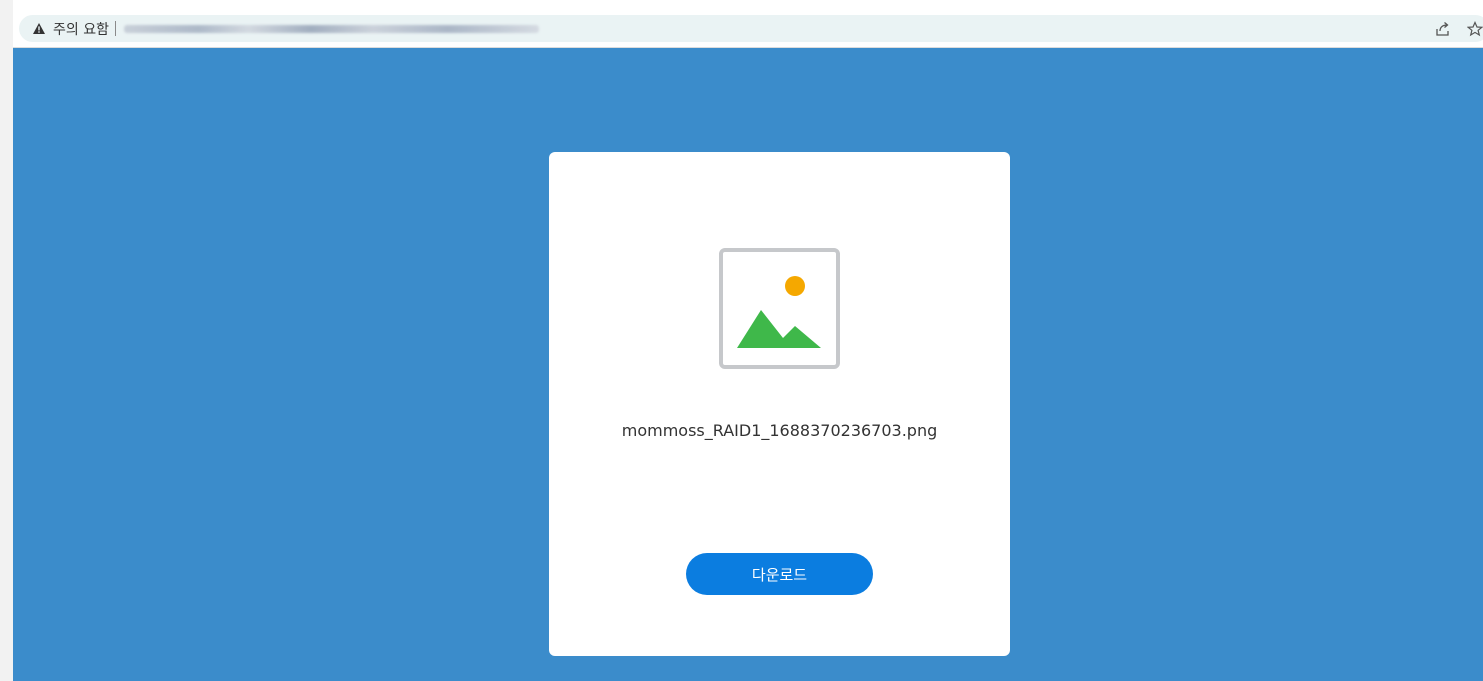 The image size is (1483, 681). What do you see at coordinates (81, 29) in the screenshot?
I see `security-warning-label: 주의 요함` at bounding box center [81, 29].